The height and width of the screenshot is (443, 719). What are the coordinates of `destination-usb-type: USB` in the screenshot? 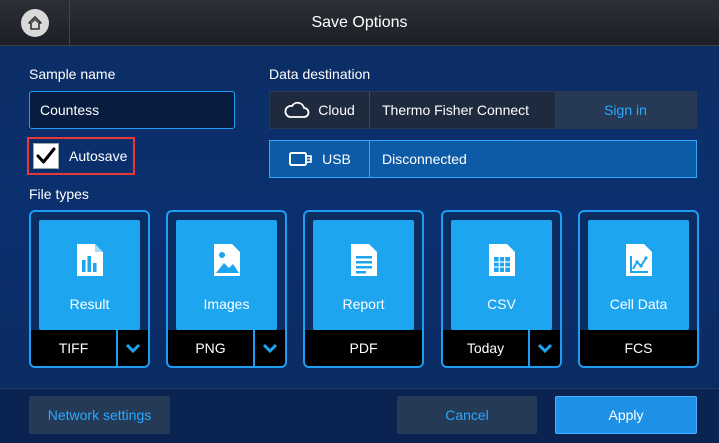 It's located at (320, 159).